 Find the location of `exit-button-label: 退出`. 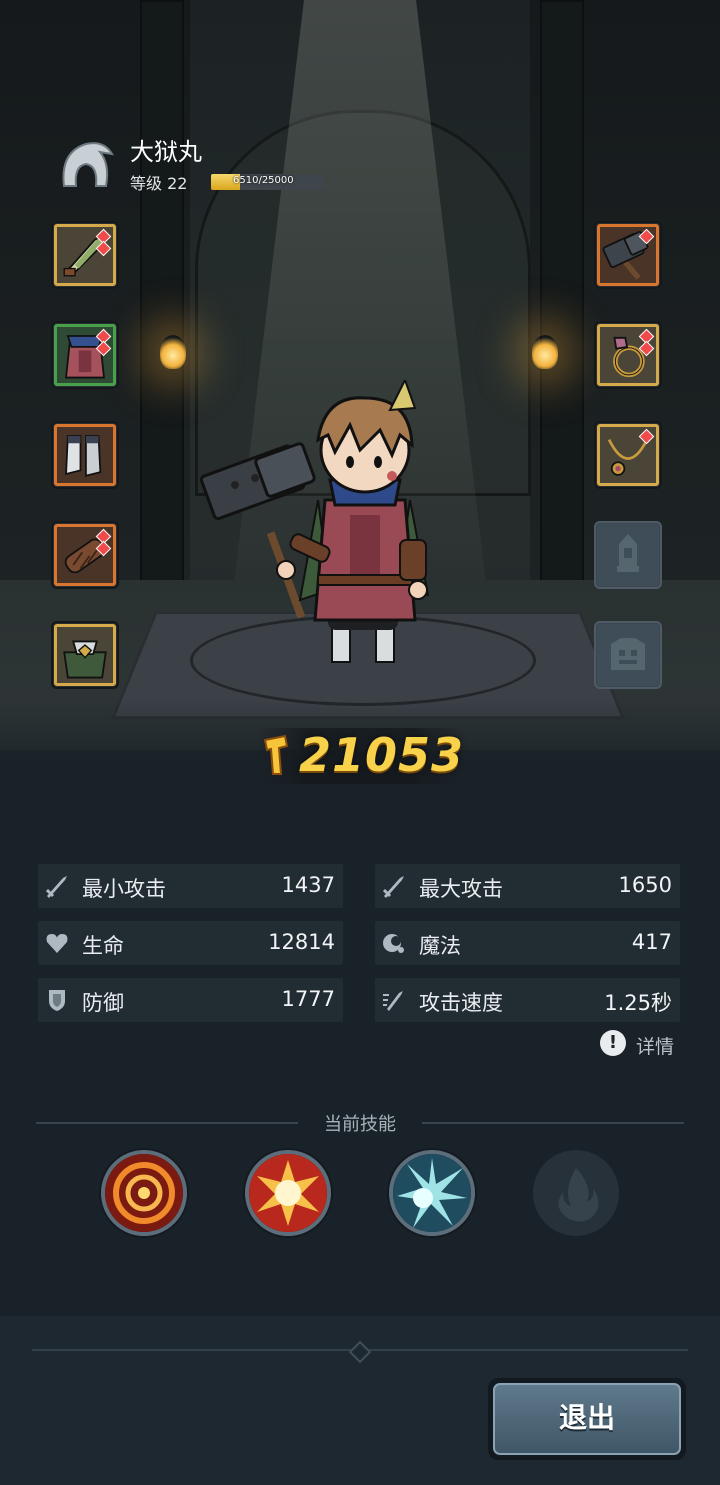

exit-button-label: 退出 is located at coordinates (587, 1419).